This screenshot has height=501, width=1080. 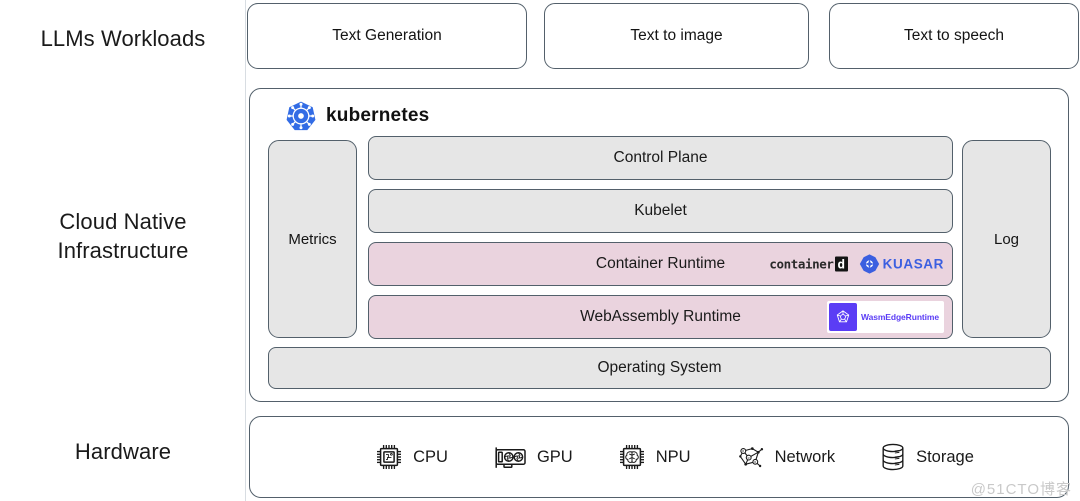 I want to click on hardware-label: NPU, so click(x=673, y=456).